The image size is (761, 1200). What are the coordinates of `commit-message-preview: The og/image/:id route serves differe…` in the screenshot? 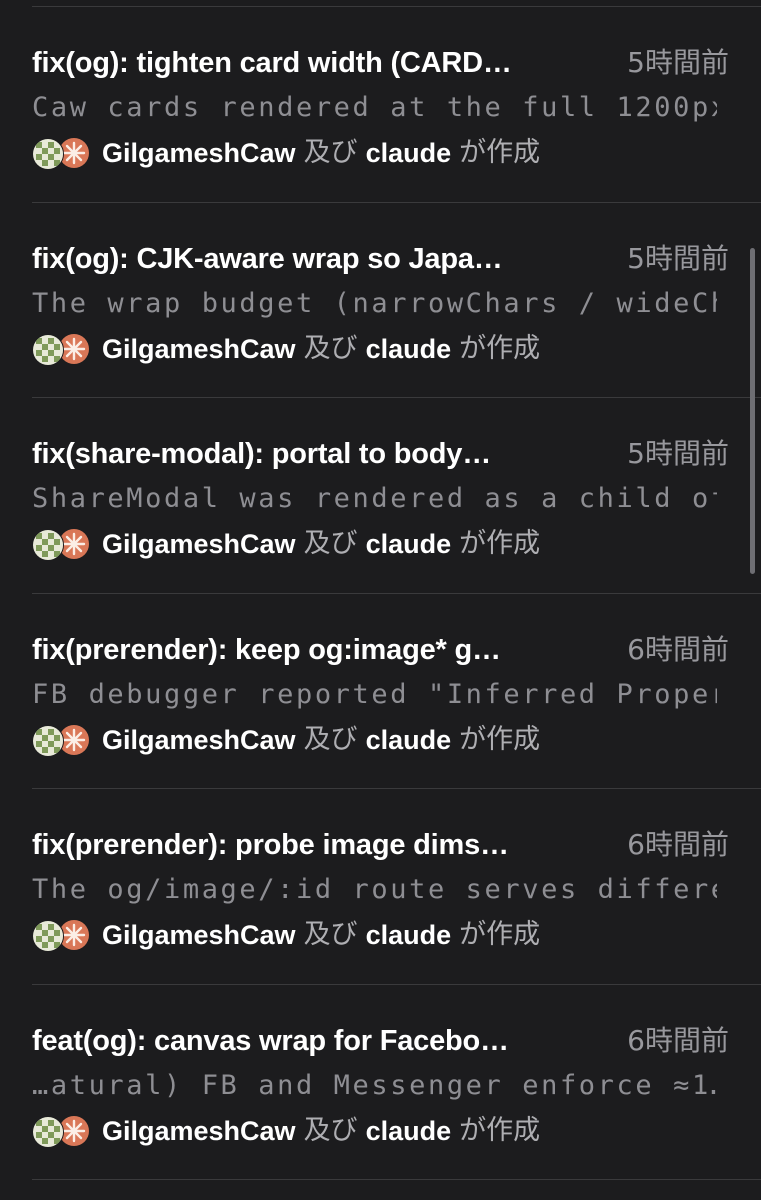 It's located at (374, 889).